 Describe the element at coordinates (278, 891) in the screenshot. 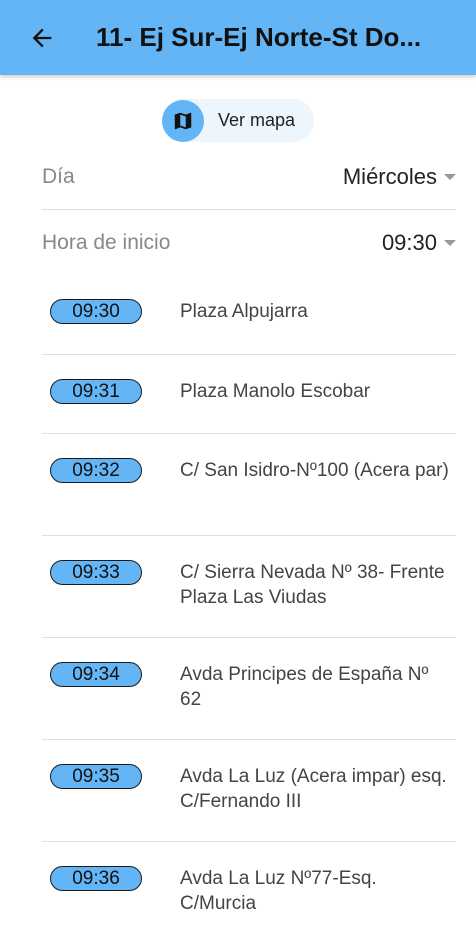

I see `stop-name: Avda La Luz Nº77-Esq. C/Murcia` at that location.